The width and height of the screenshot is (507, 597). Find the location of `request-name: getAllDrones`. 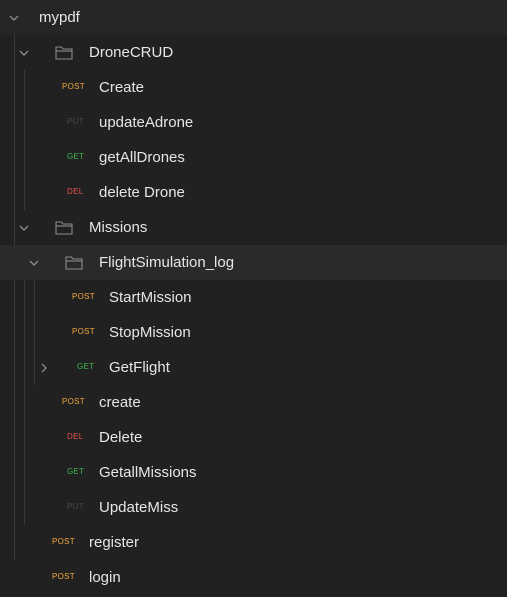

request-name: getAllDrones is located at coordinates (142, 157).